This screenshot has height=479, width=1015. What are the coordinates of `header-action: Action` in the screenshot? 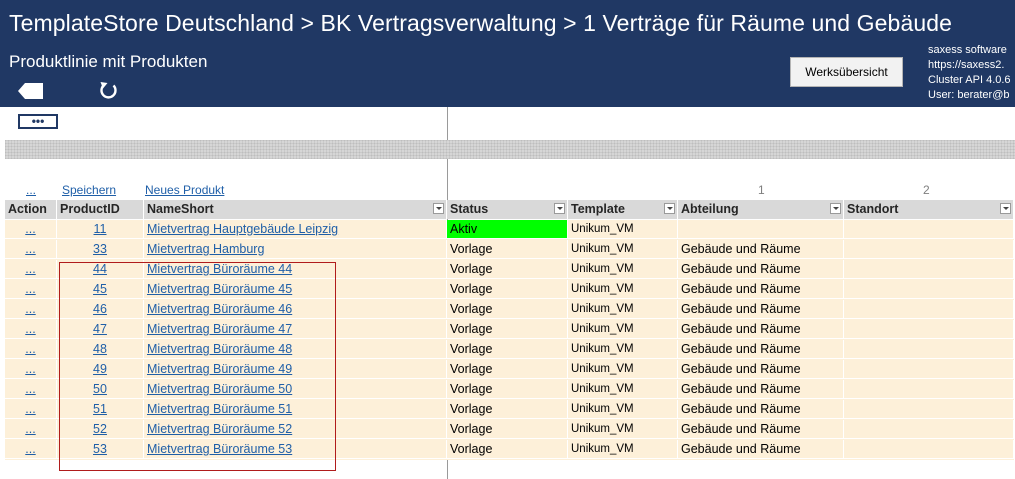 It's located at (31, 209).